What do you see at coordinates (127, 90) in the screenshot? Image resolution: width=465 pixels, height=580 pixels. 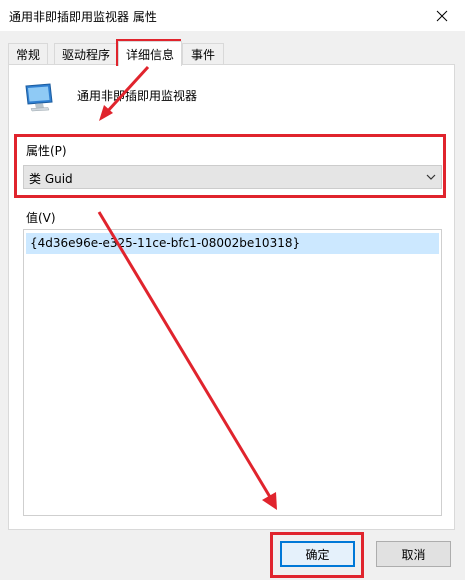 I see `arrow-to-property` at bounding box center [127, 90].